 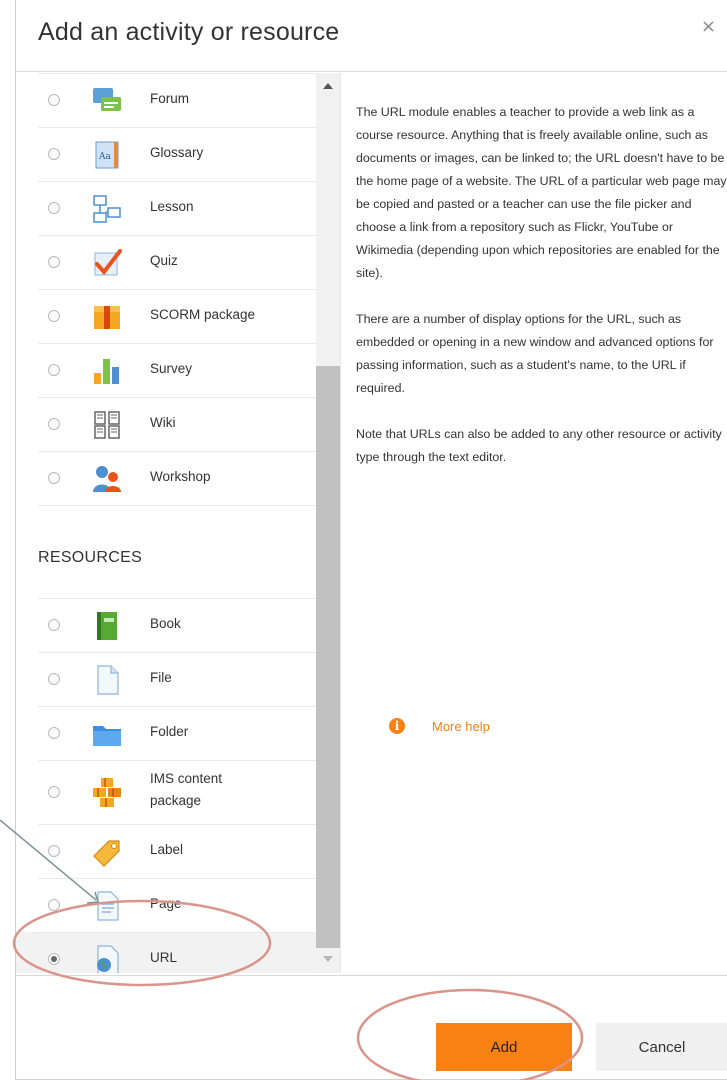 What do you see at coordinates (169, 731) in the screenshot?
I see `option-label: Folder` at bounding box center [169, 731].